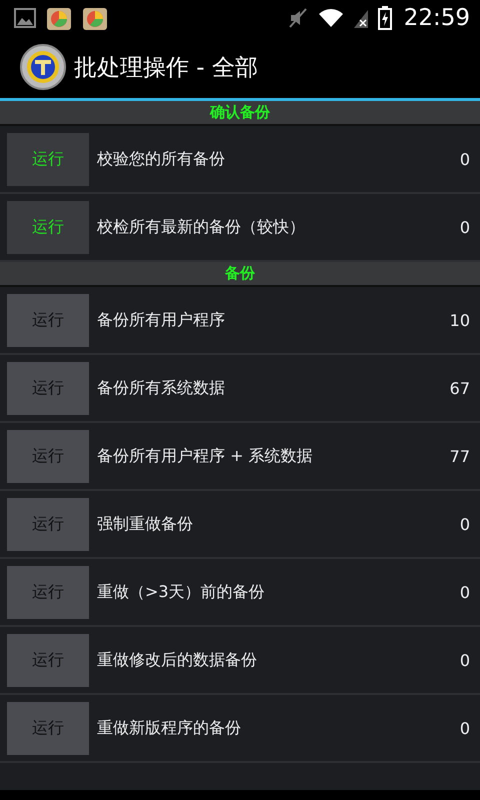 This screenshot has height=800, width=480. Describe the element at coordinates (298, 18) in the screenshot. I see `mute-icon` at that location.